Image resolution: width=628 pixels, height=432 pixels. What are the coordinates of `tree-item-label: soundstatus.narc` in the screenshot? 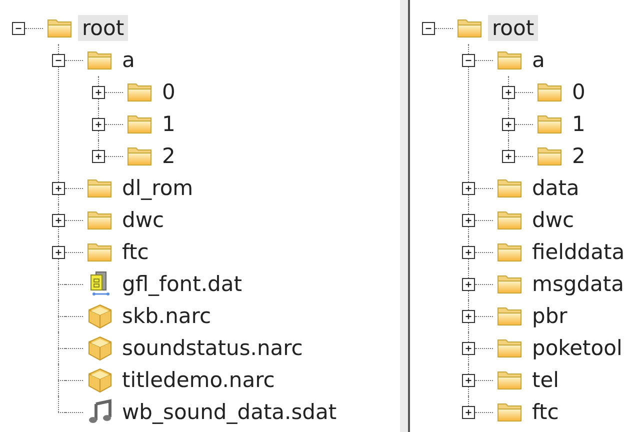 It's located at (212, 348).